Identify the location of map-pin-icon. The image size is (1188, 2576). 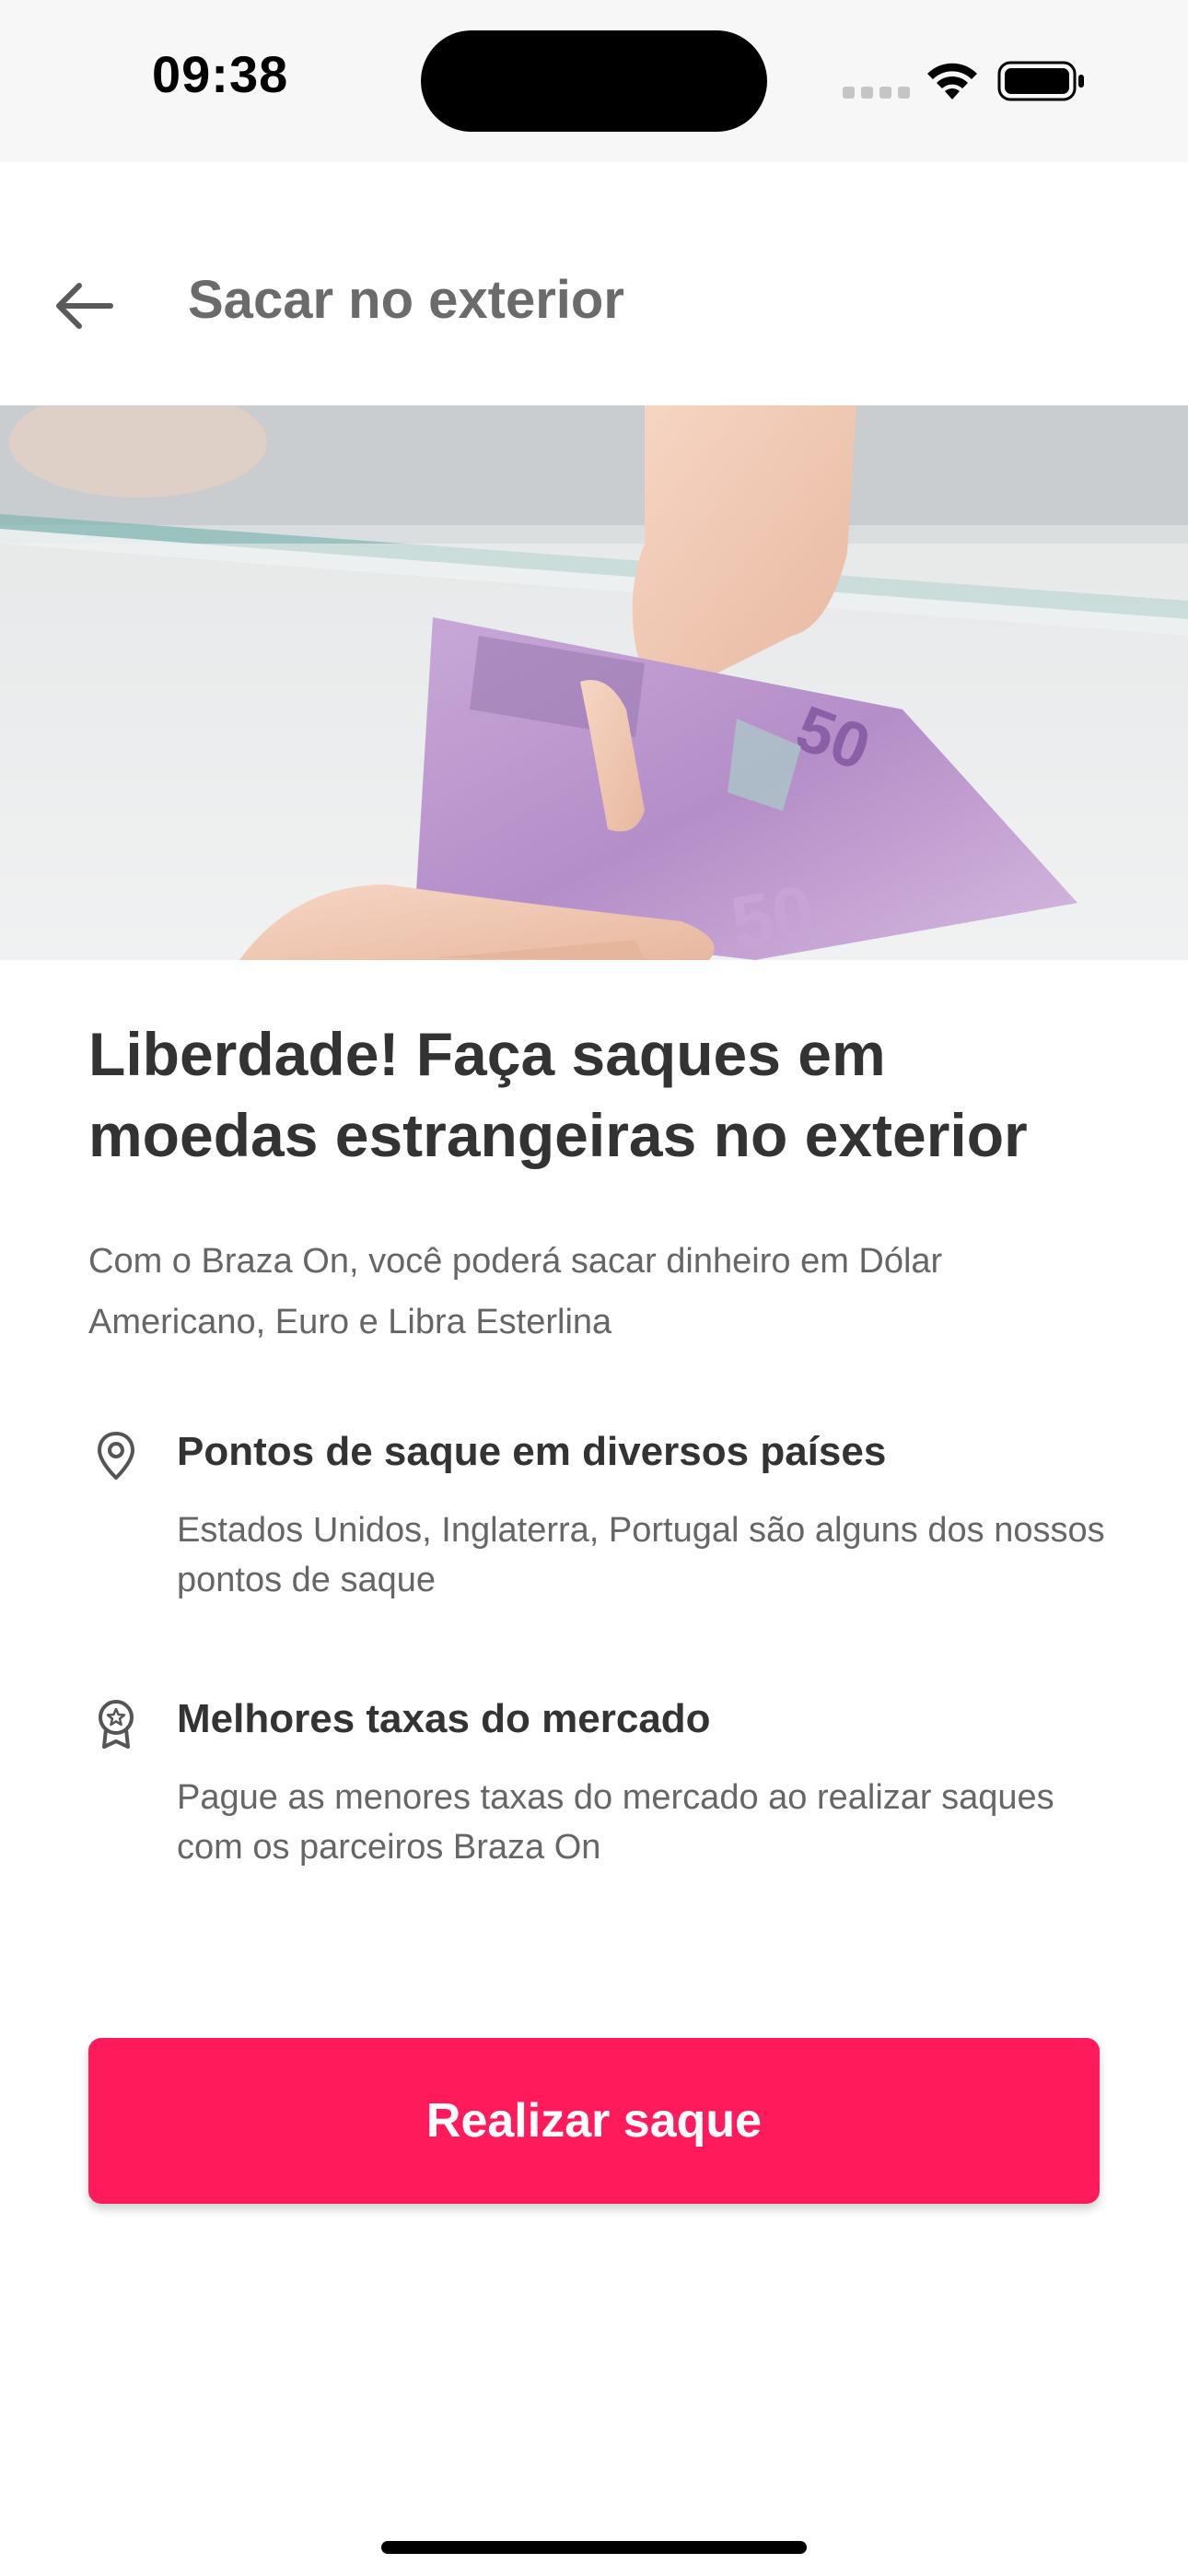
(116, 1456).